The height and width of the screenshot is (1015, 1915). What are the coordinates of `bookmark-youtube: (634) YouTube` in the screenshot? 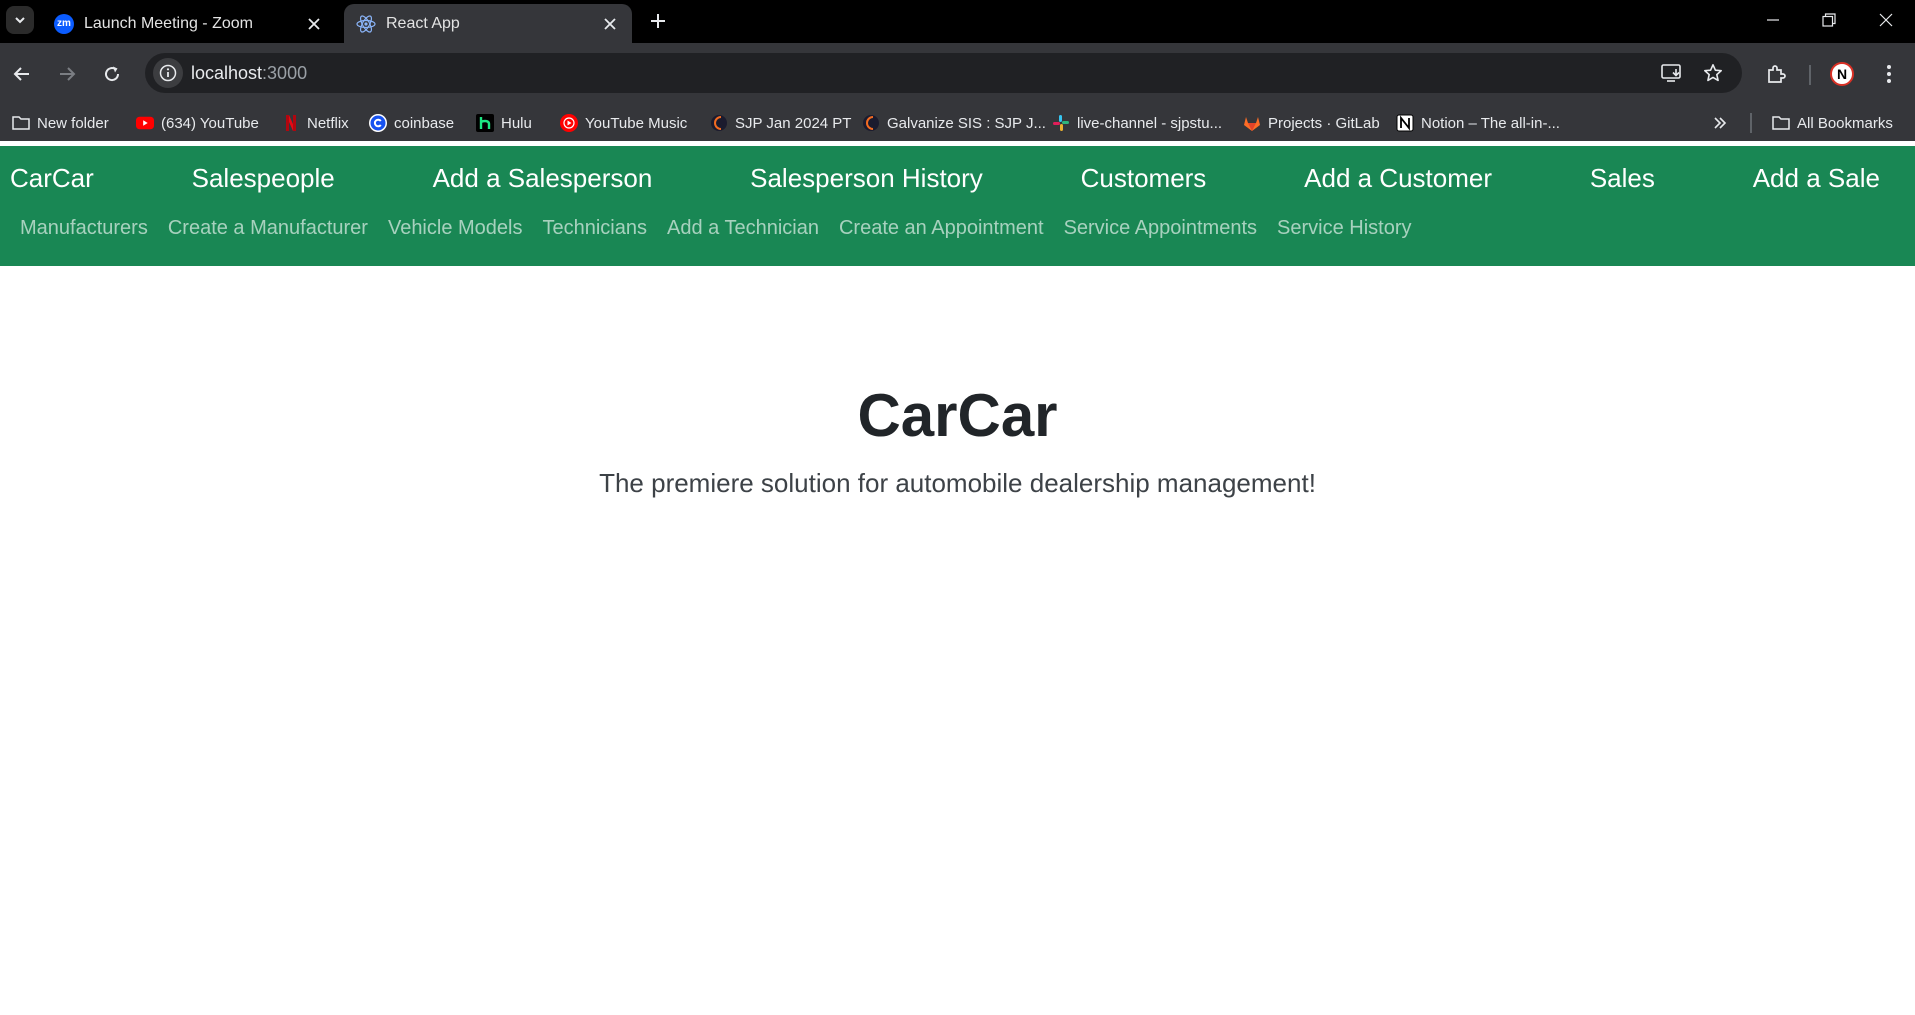 It's located at (197, 123).